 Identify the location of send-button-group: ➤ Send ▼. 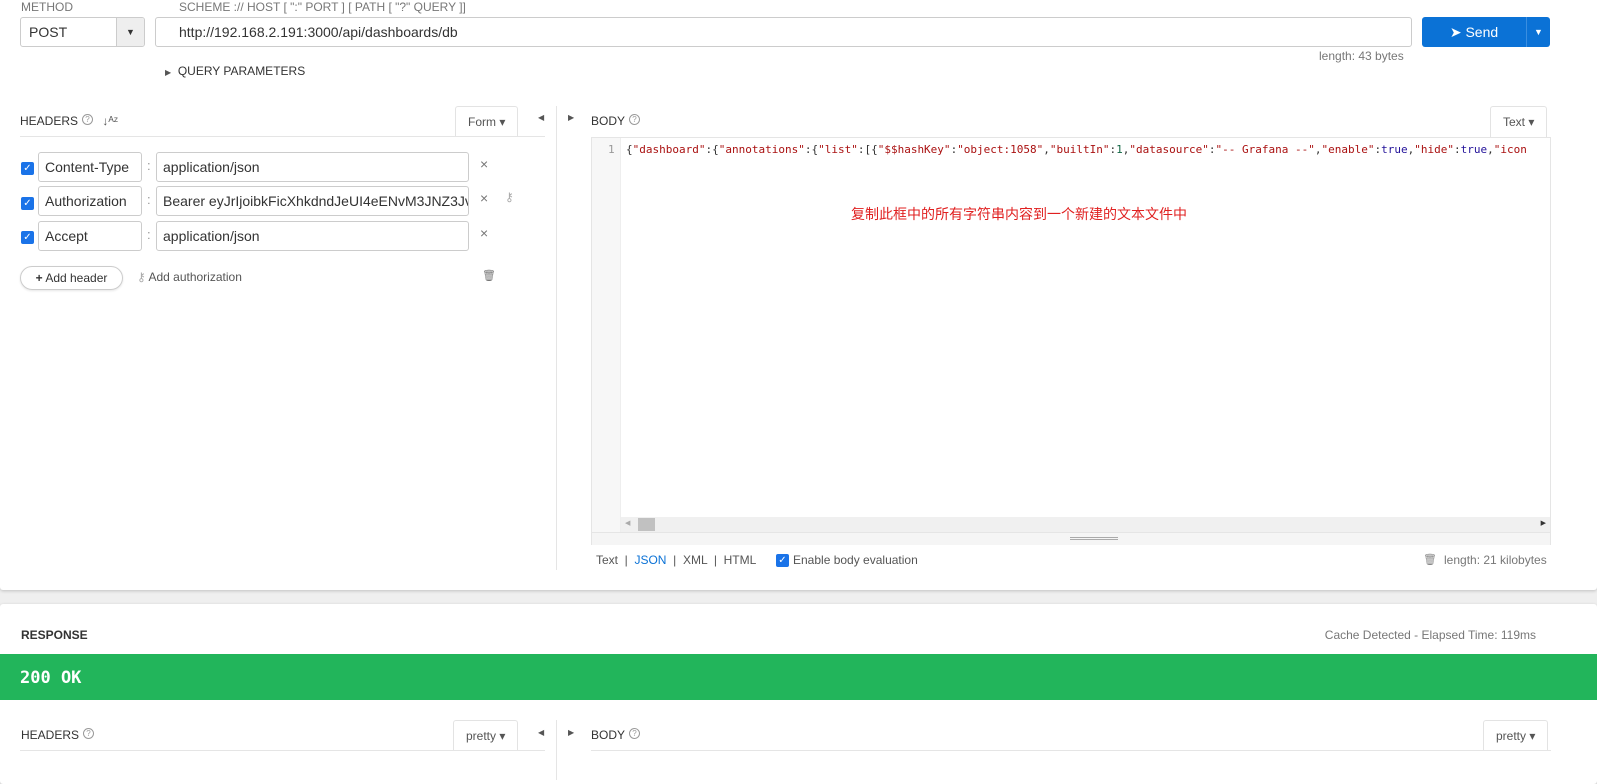
(1486, 32).